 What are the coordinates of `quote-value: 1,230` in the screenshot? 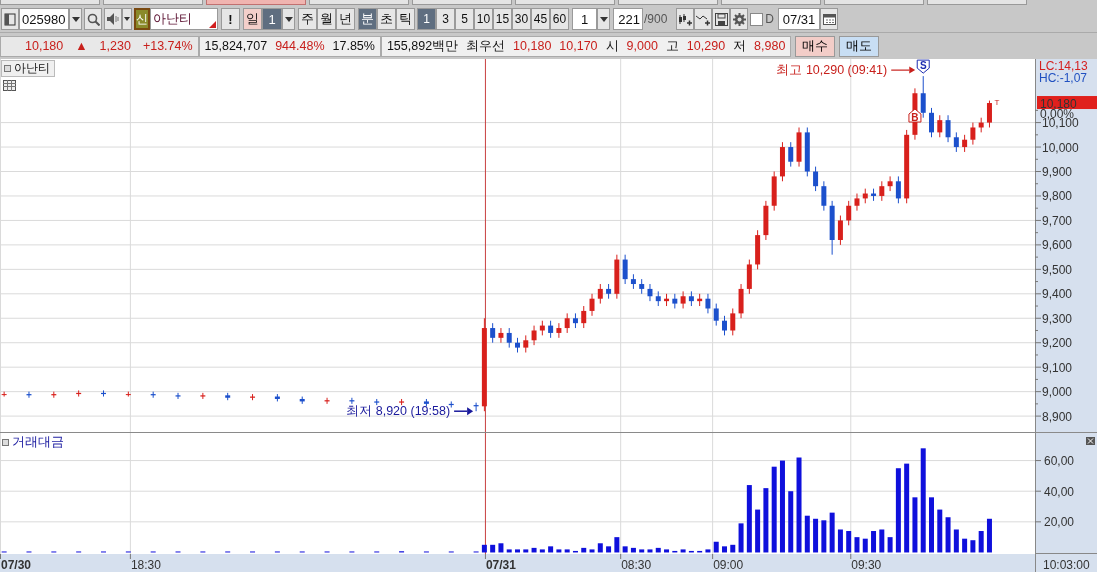 It's located at (115, 46).